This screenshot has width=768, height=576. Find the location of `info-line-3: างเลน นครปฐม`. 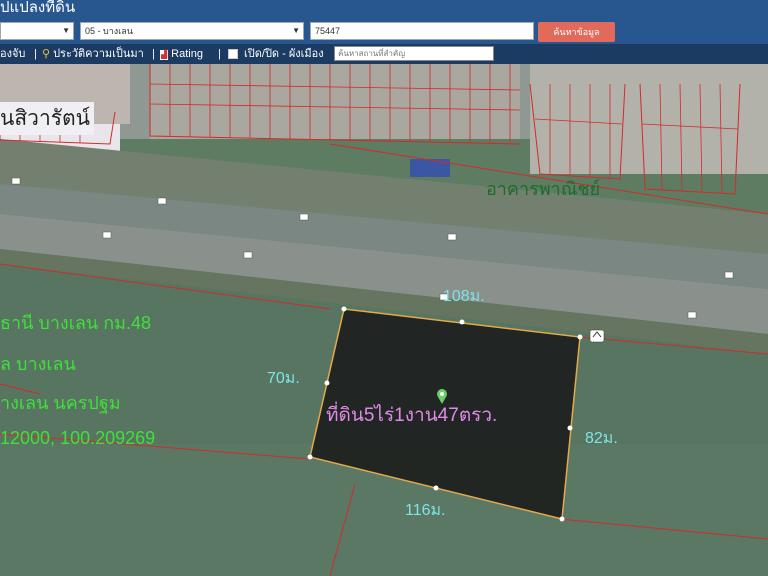

info-line-3: างเลน นครปฐม is located at coordinates (60, 403).